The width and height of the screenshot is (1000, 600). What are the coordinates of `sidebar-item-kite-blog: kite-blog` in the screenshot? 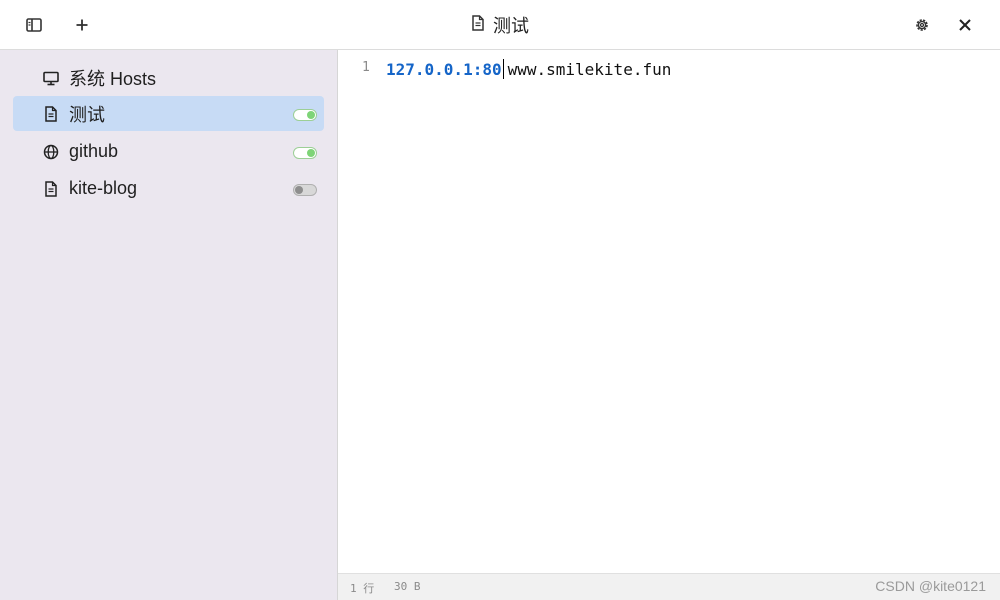 It's located at (168, 188).